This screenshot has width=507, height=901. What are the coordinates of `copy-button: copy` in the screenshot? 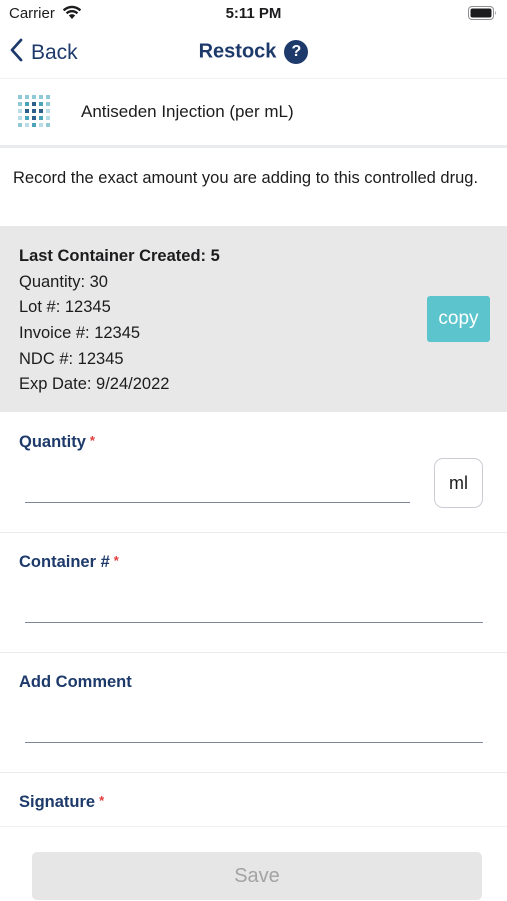 It's located at (458, 319).